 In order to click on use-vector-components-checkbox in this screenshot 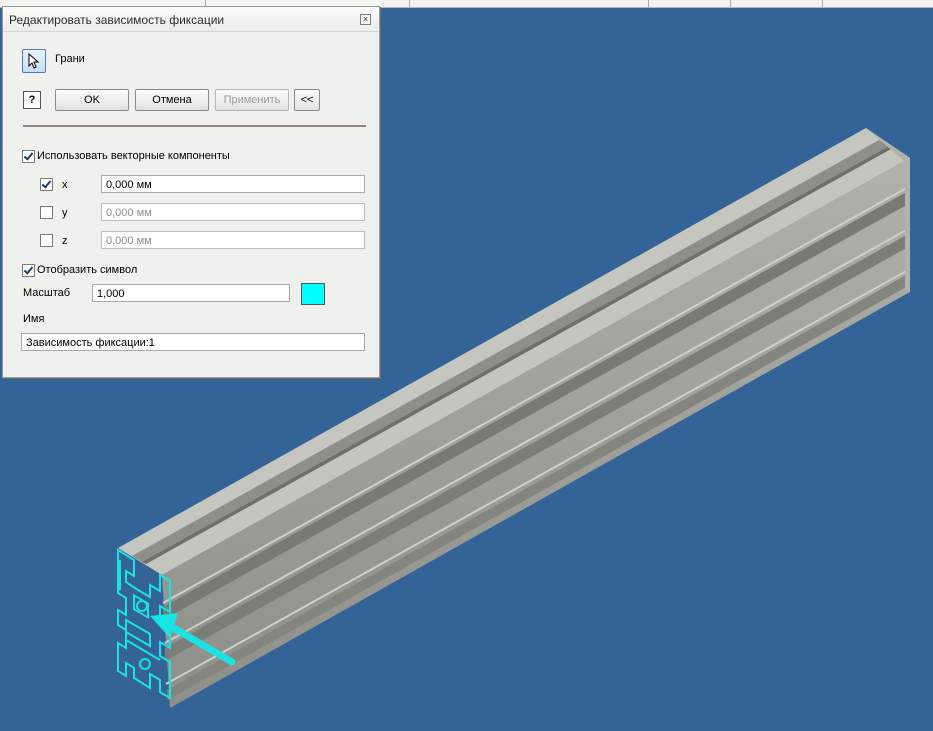, I will do `click(28, 156)`.